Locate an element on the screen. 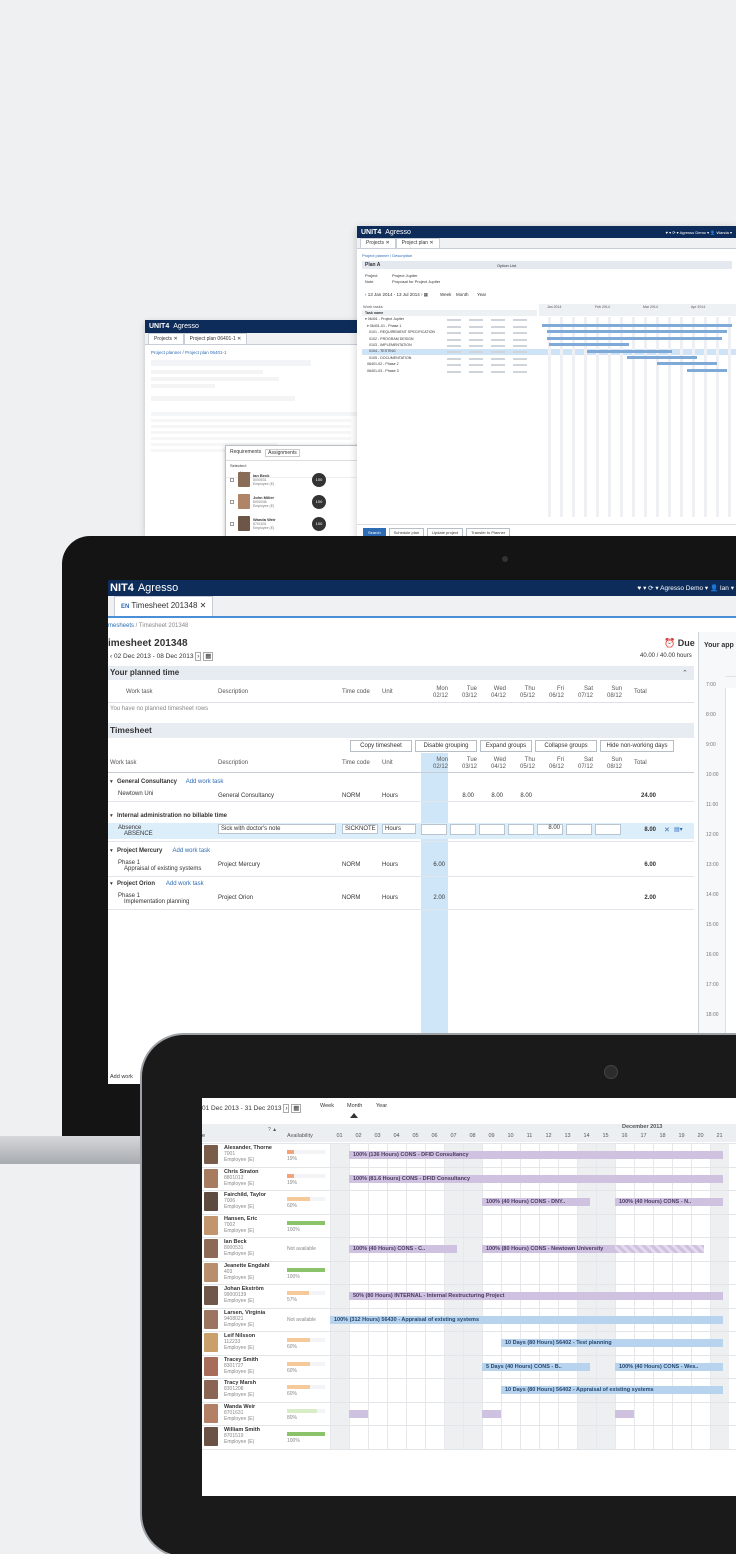 The width and height of the screenshot is (736, 1554). hours-cell: 6.00 is located at coordinates (434, 866).